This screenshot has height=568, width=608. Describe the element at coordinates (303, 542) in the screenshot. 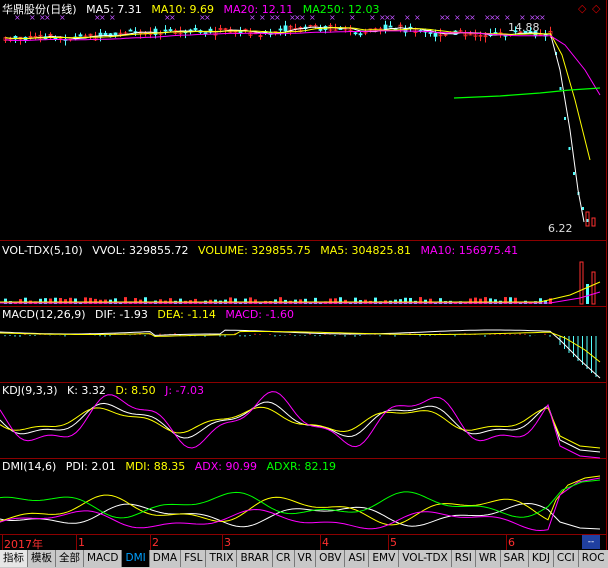

I see `time-axis: 2017年 1 2 3 4 5 6` at that location.